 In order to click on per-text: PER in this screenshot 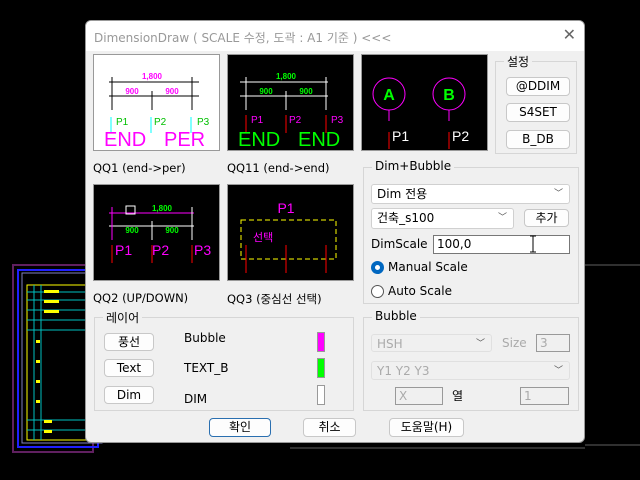, I will do `click(184, 139)`.